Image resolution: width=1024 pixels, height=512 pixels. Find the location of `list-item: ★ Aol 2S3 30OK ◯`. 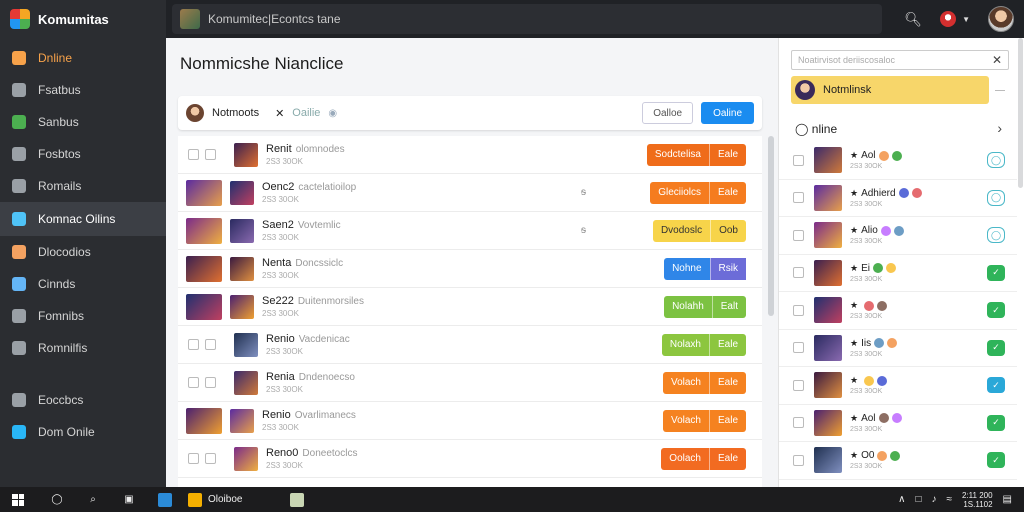

list-item: ★ Aol 2S3 30OK ◯ is located at coordinates (898, 161).